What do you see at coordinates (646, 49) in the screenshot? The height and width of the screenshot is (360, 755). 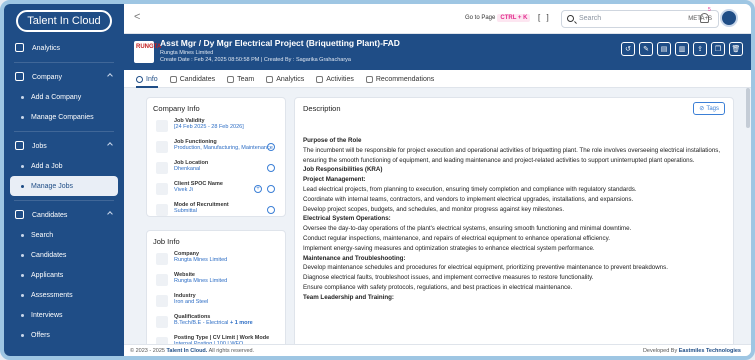 I see `edit-icon: ✎` at bounding box center [646, 49].